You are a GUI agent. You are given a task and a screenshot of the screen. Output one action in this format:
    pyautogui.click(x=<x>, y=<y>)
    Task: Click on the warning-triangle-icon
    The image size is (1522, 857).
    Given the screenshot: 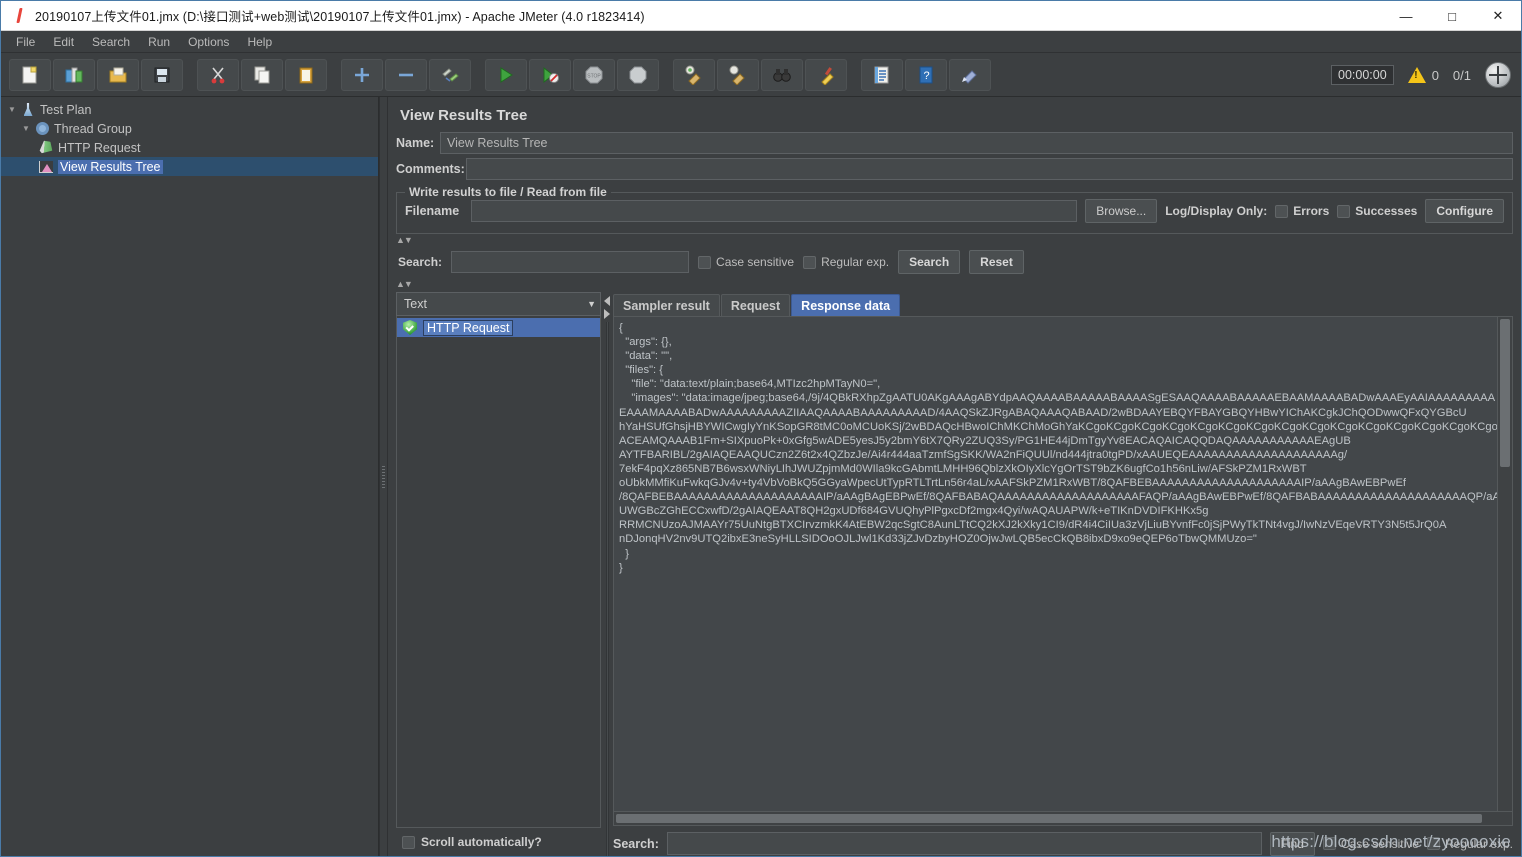 What is the action you would take?
    pyautogui.click(x=1416, y=75)
    